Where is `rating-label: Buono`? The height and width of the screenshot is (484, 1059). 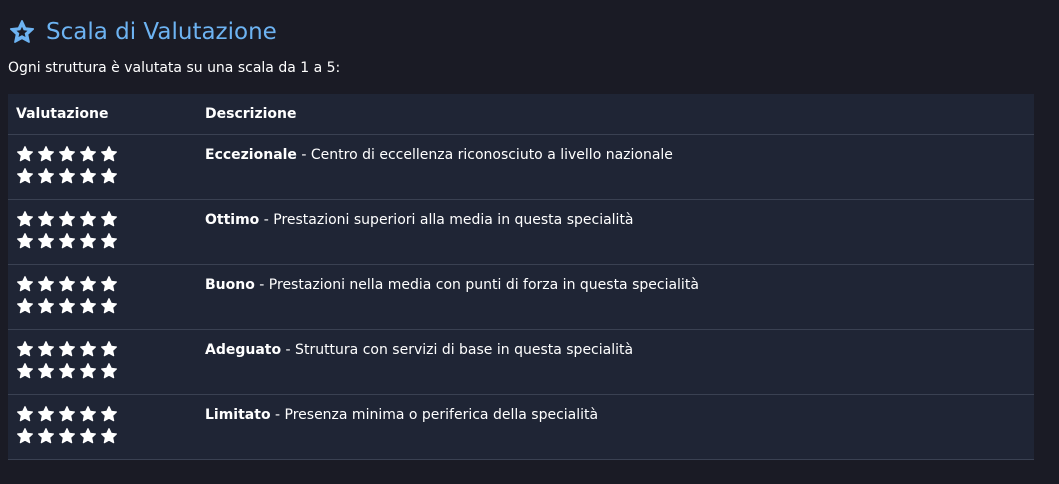
rating-label: Buono is located at coordinates (230, 285).